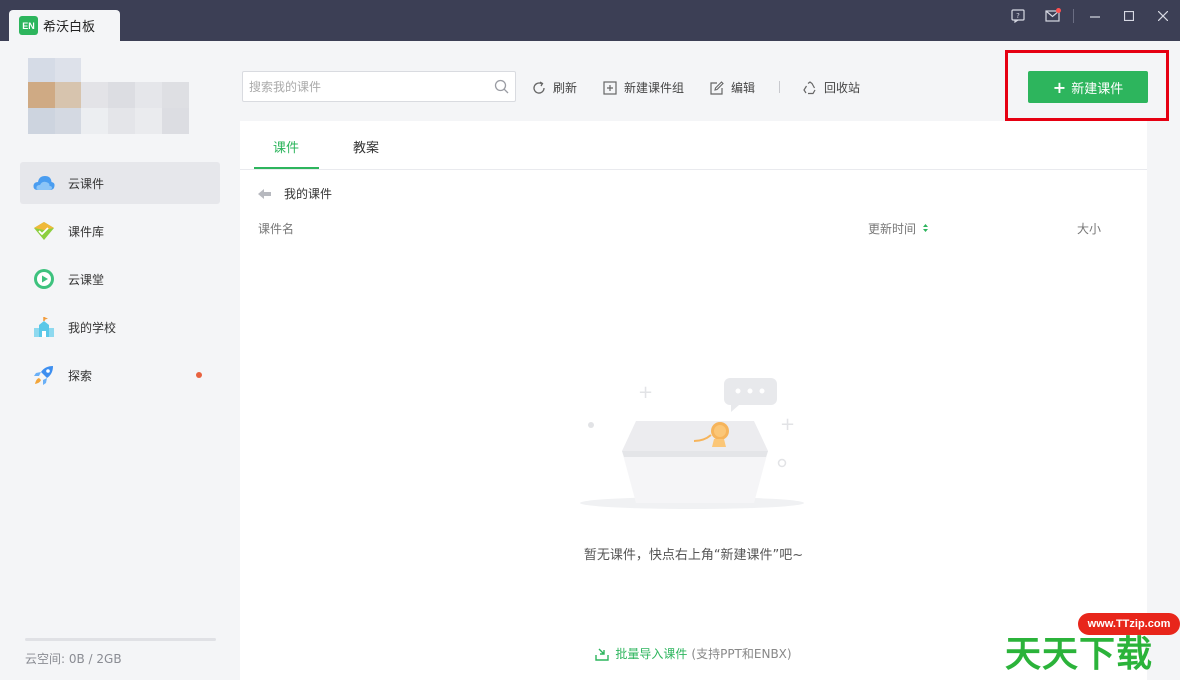  I want to click on minimize-icon, so click(1095, 17).